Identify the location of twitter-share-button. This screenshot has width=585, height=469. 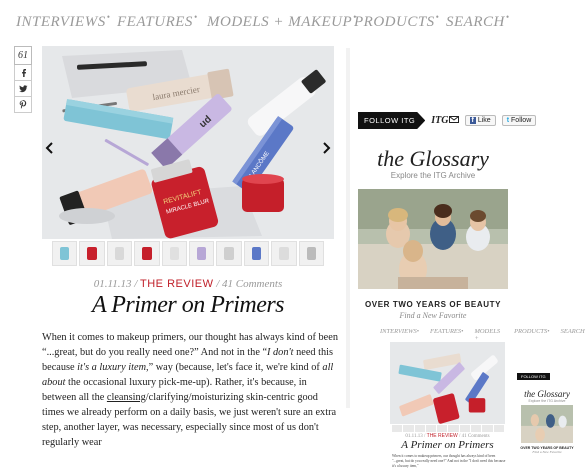
(23, 89).